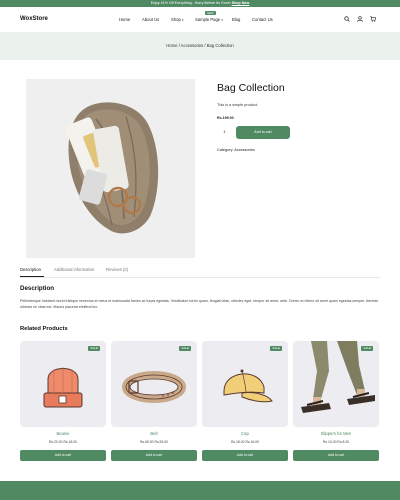 This screenshot has height=500, width=400. Describe the element at coordinates (248, 386) in the screenshot. I see `cap-illustration` at that location.